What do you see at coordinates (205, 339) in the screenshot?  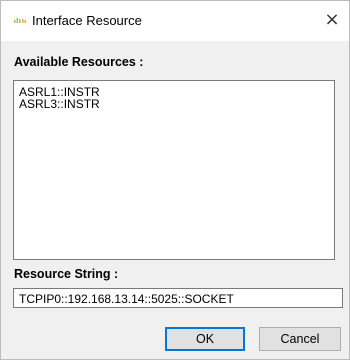 I see `ok-button: OK` at bounding box center [205, 339].